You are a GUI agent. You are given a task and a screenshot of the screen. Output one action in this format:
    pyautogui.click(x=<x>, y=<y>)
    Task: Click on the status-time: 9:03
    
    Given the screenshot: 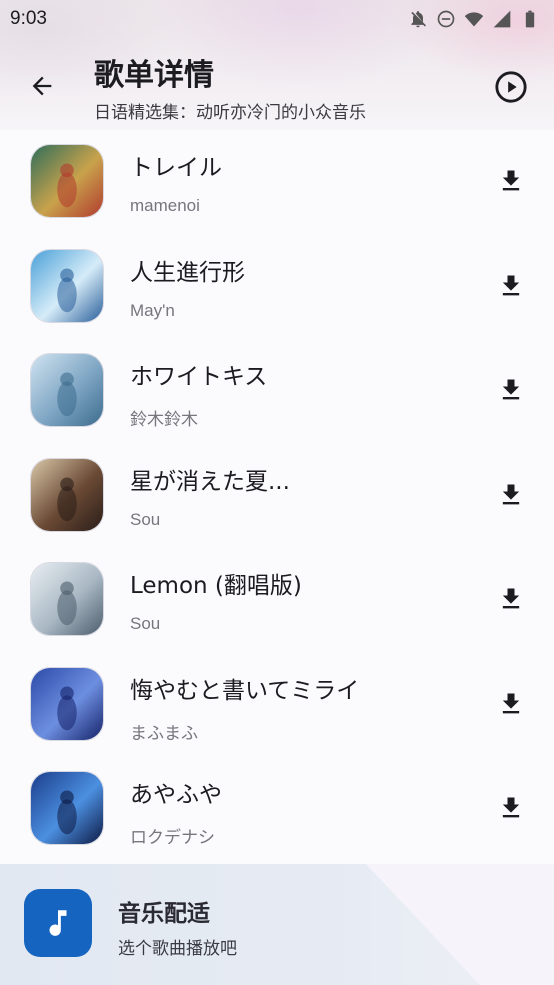 What is the action you would take?
    pyautogui.click(x=28, y=18)
    